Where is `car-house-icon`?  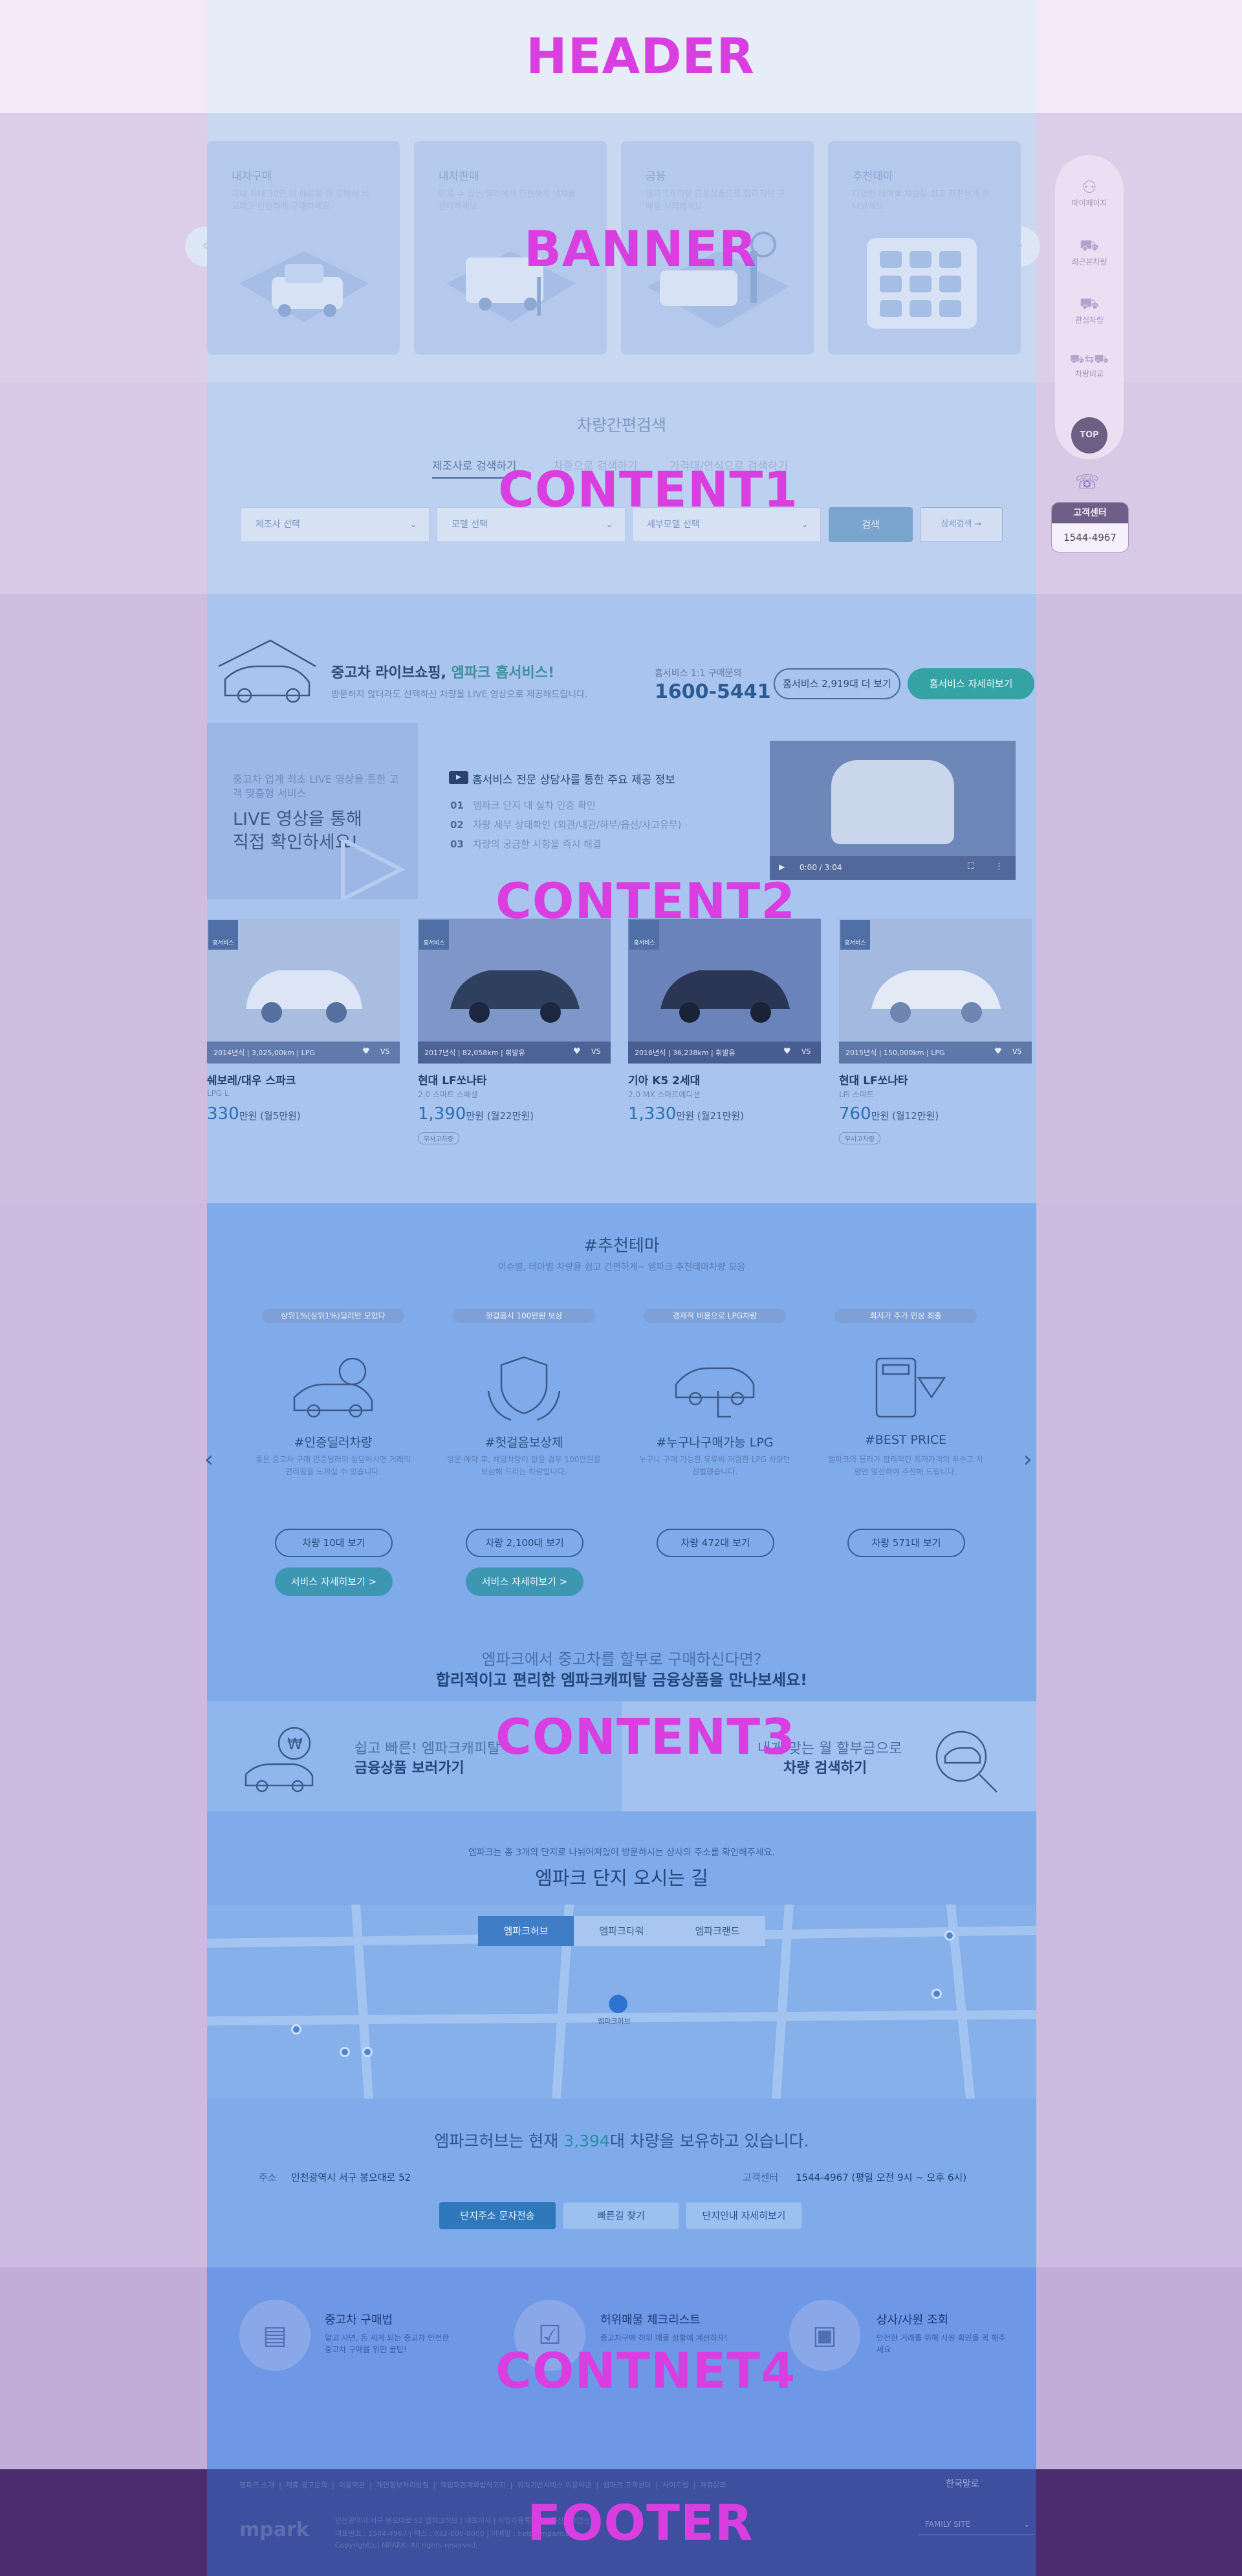 car-house-icon is located at coordinates (267, 671).